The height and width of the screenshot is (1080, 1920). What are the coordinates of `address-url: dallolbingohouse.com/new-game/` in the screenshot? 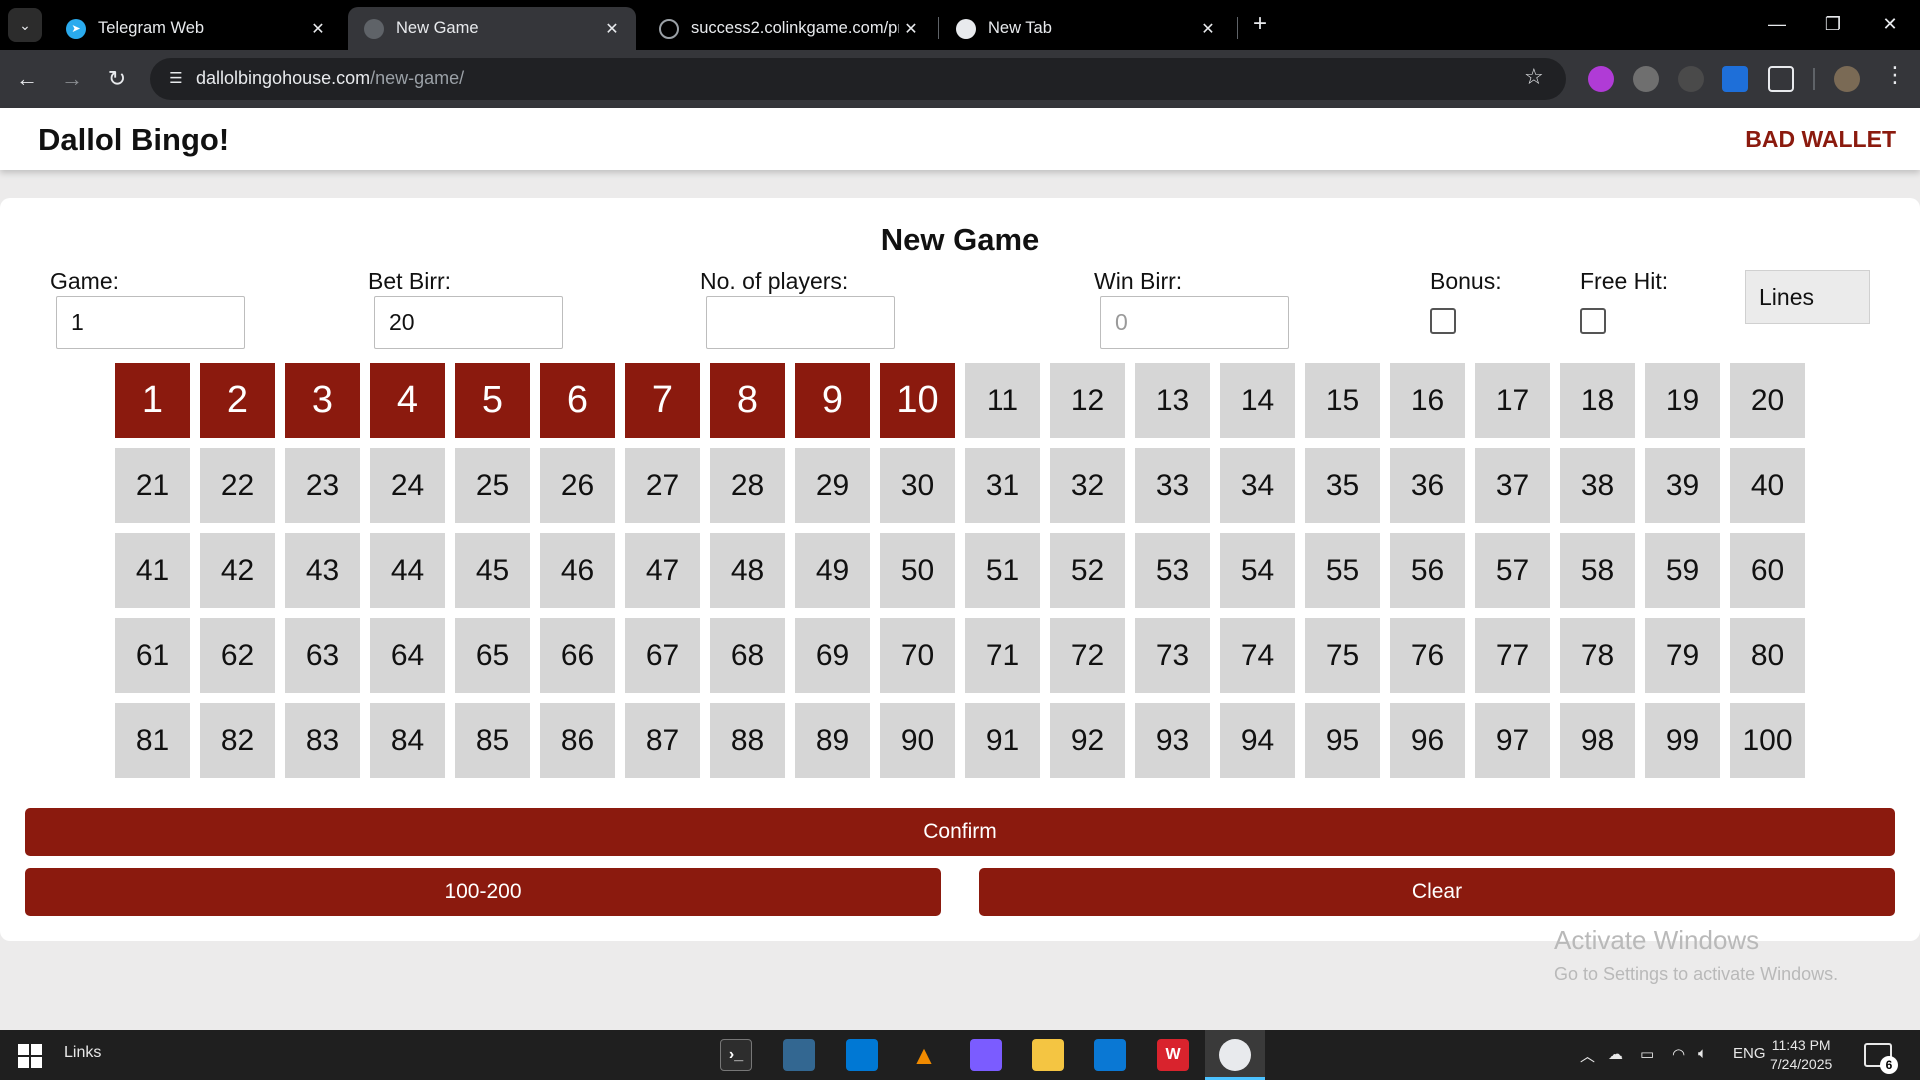 It's located at (330, 78).